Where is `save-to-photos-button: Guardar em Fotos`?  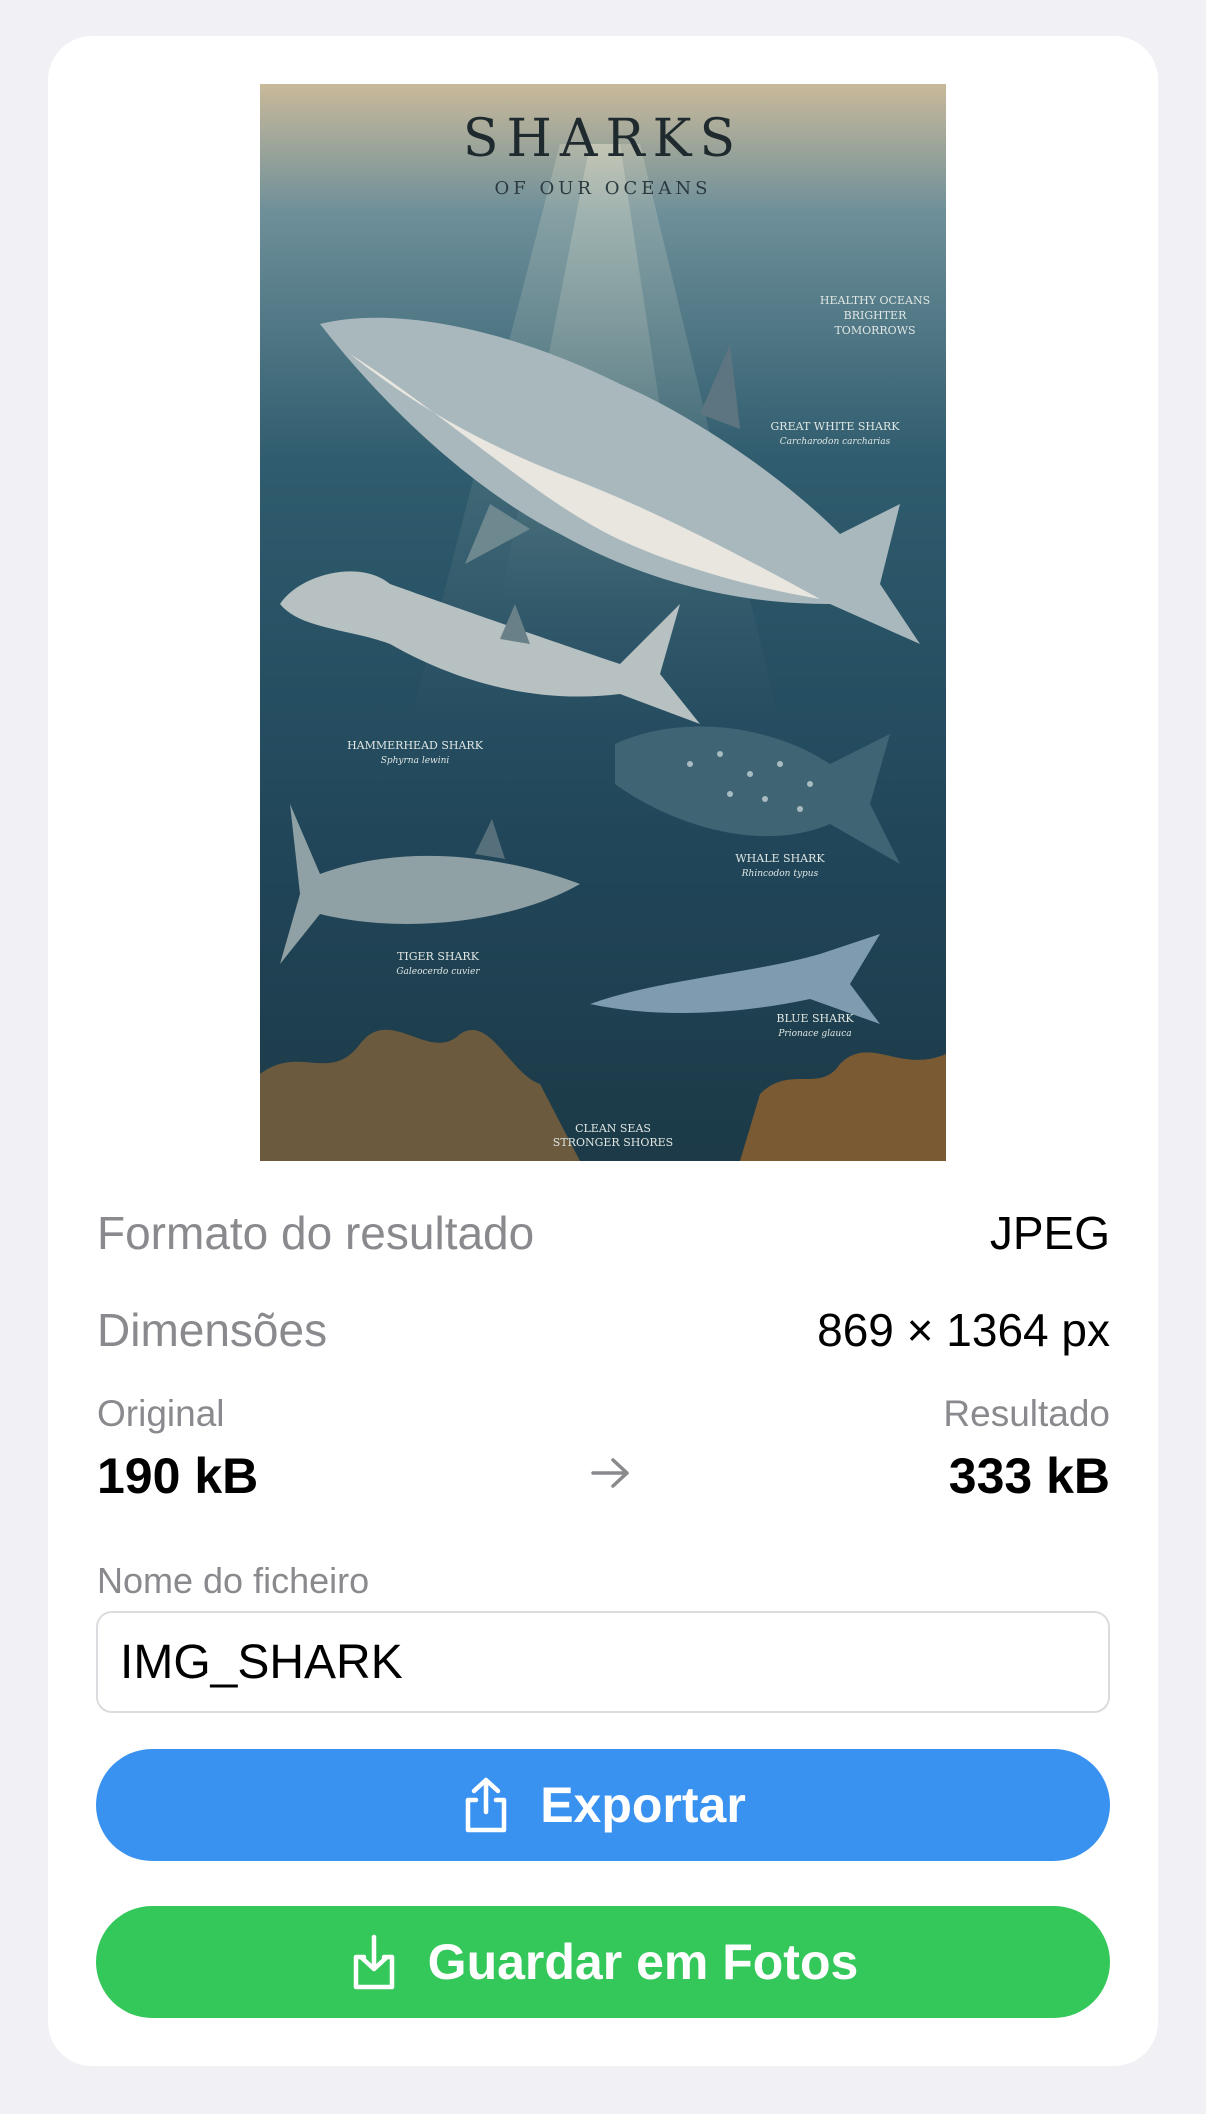
save-to-photos-button: Guardar em Fotos is located at coordinates (603, 1962).